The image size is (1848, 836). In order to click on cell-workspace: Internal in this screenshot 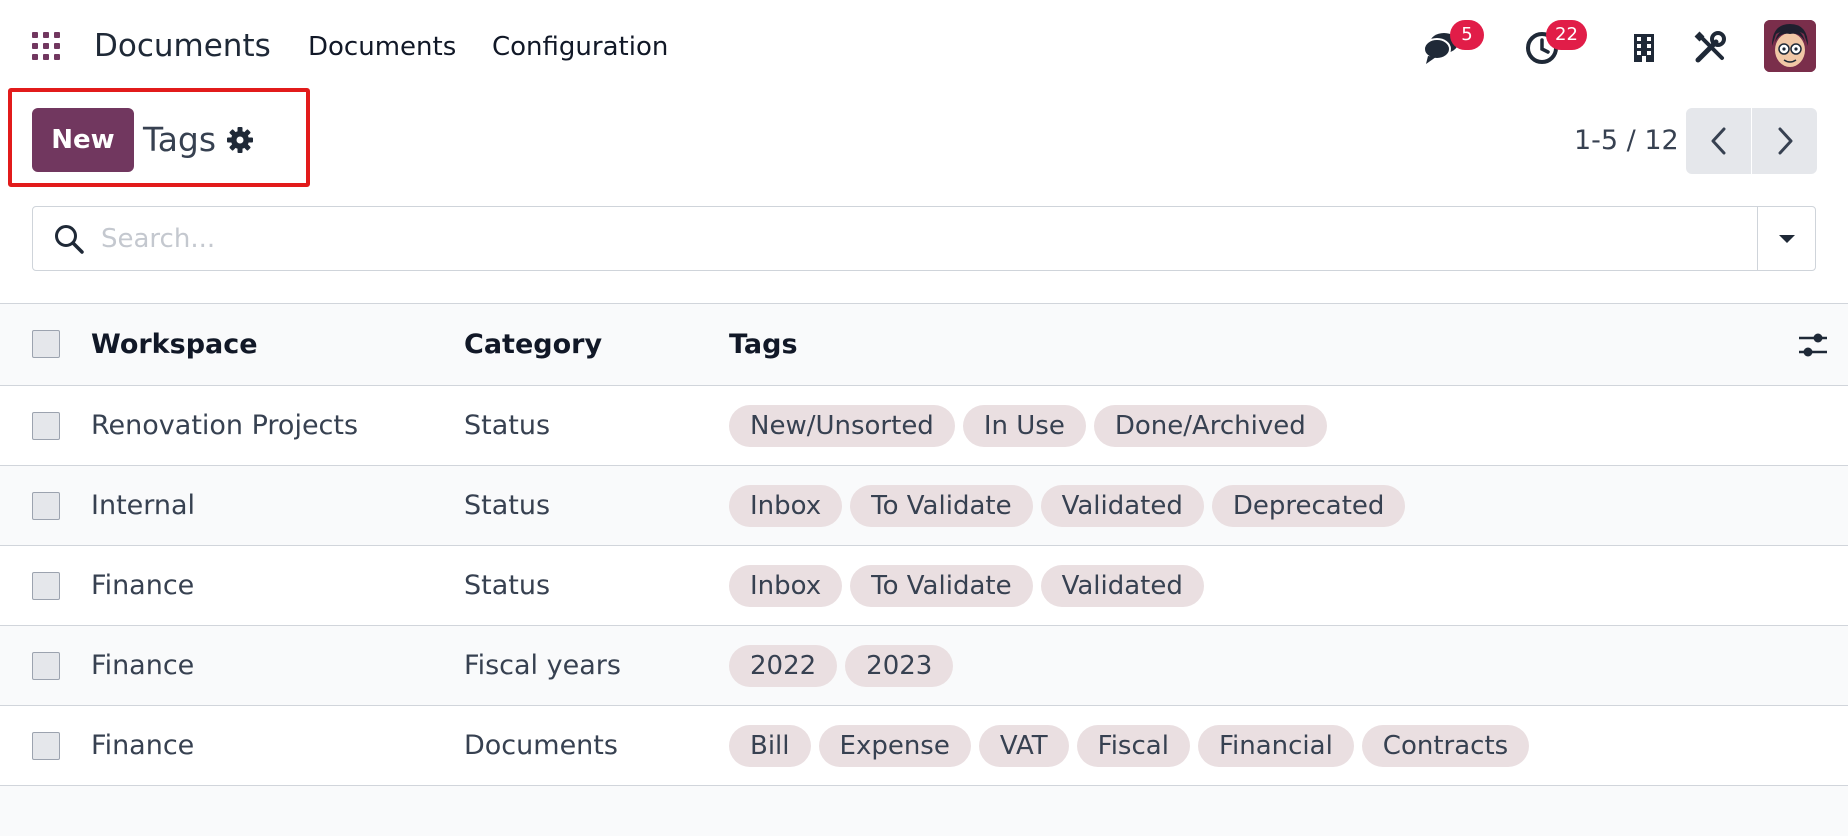, I will do `click(143, 505)`.